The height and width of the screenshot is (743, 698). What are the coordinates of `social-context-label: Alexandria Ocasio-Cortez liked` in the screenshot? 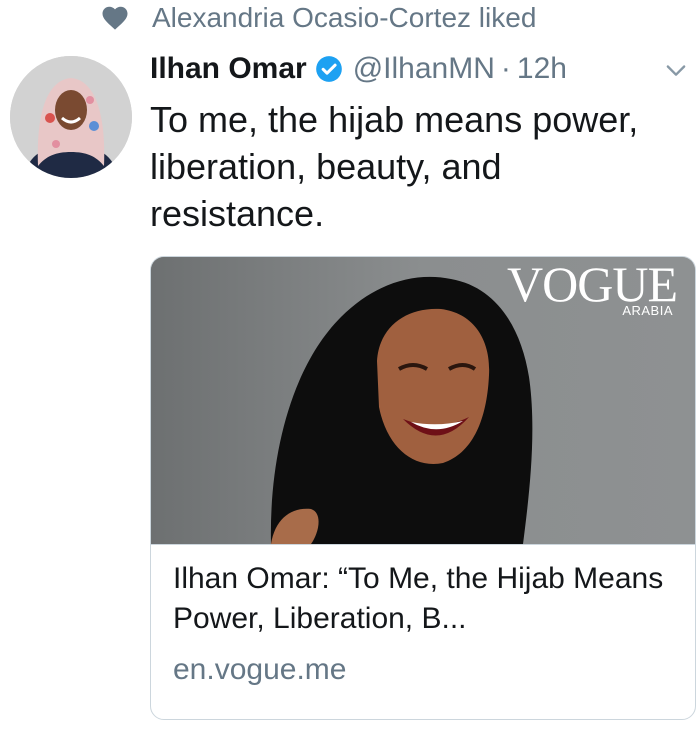 It's located at (344, 18).